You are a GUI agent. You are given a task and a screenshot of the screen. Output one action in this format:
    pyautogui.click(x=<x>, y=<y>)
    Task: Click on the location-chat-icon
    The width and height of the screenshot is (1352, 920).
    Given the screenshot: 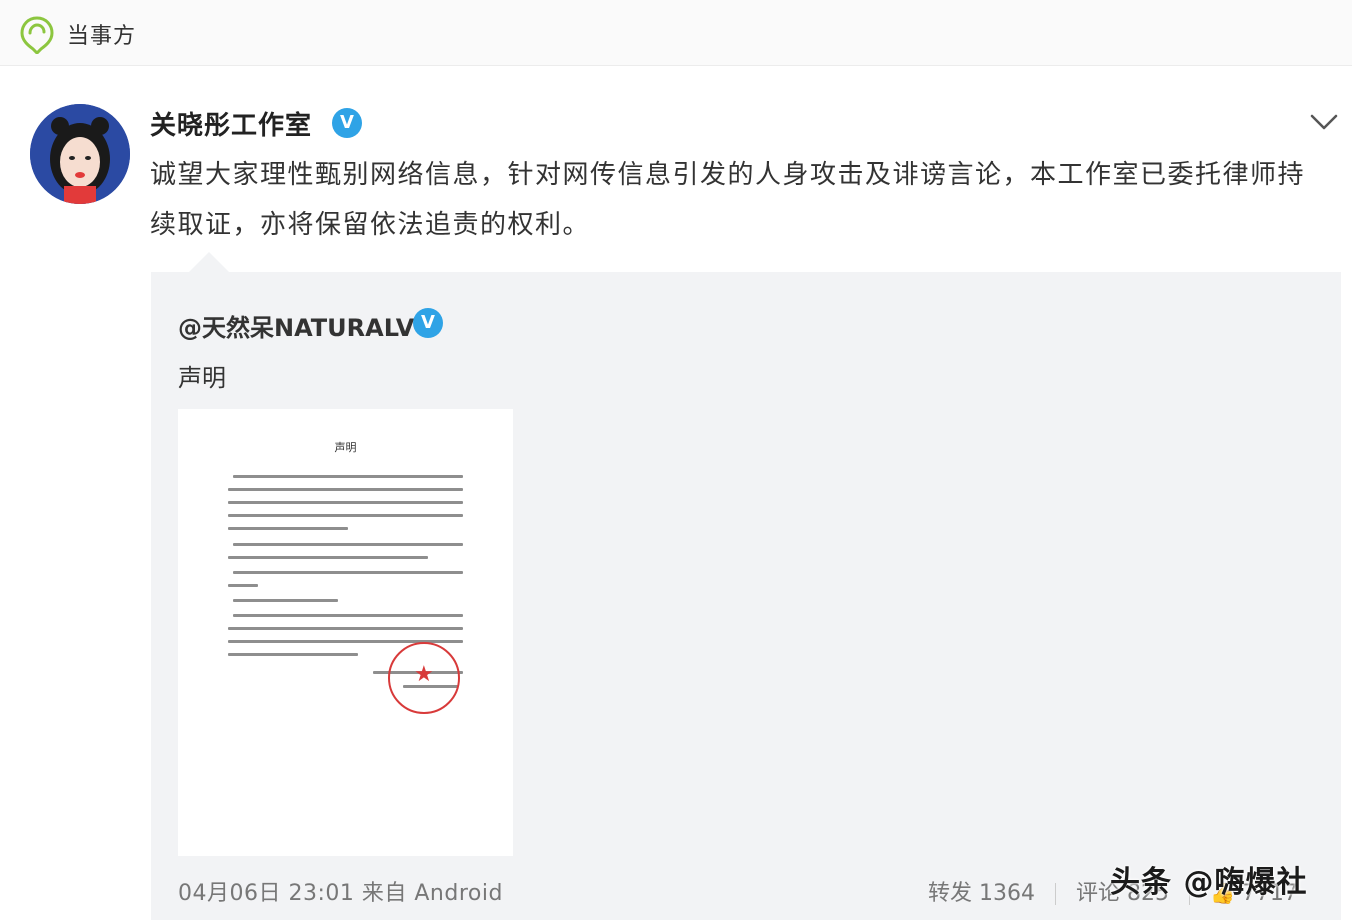 What is the action you would take?
    pyautogui.click(x=37, y=35)
    